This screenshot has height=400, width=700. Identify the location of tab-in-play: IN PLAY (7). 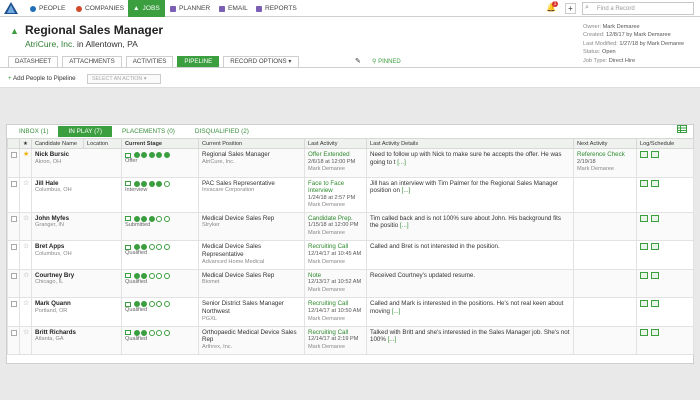
(85, 131).